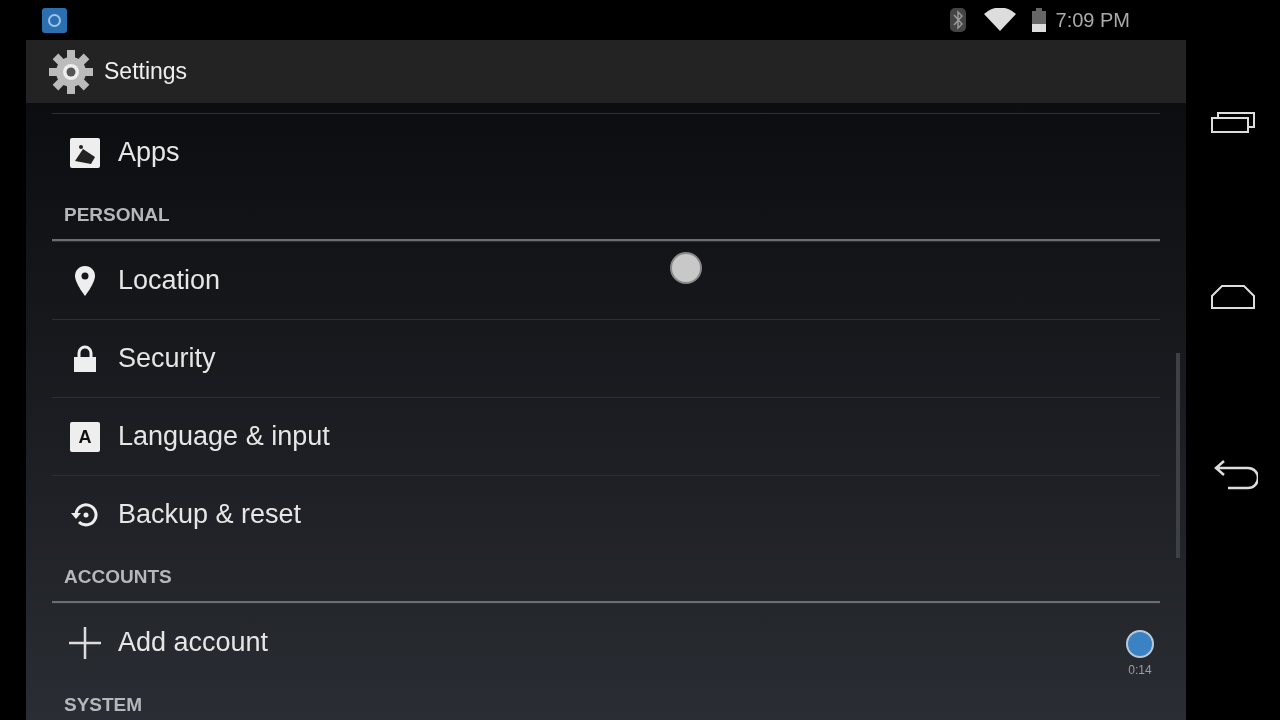  Describe the element at coordinates (606, 152) in the screenshot. I see `settings-item: Apps` at that location.